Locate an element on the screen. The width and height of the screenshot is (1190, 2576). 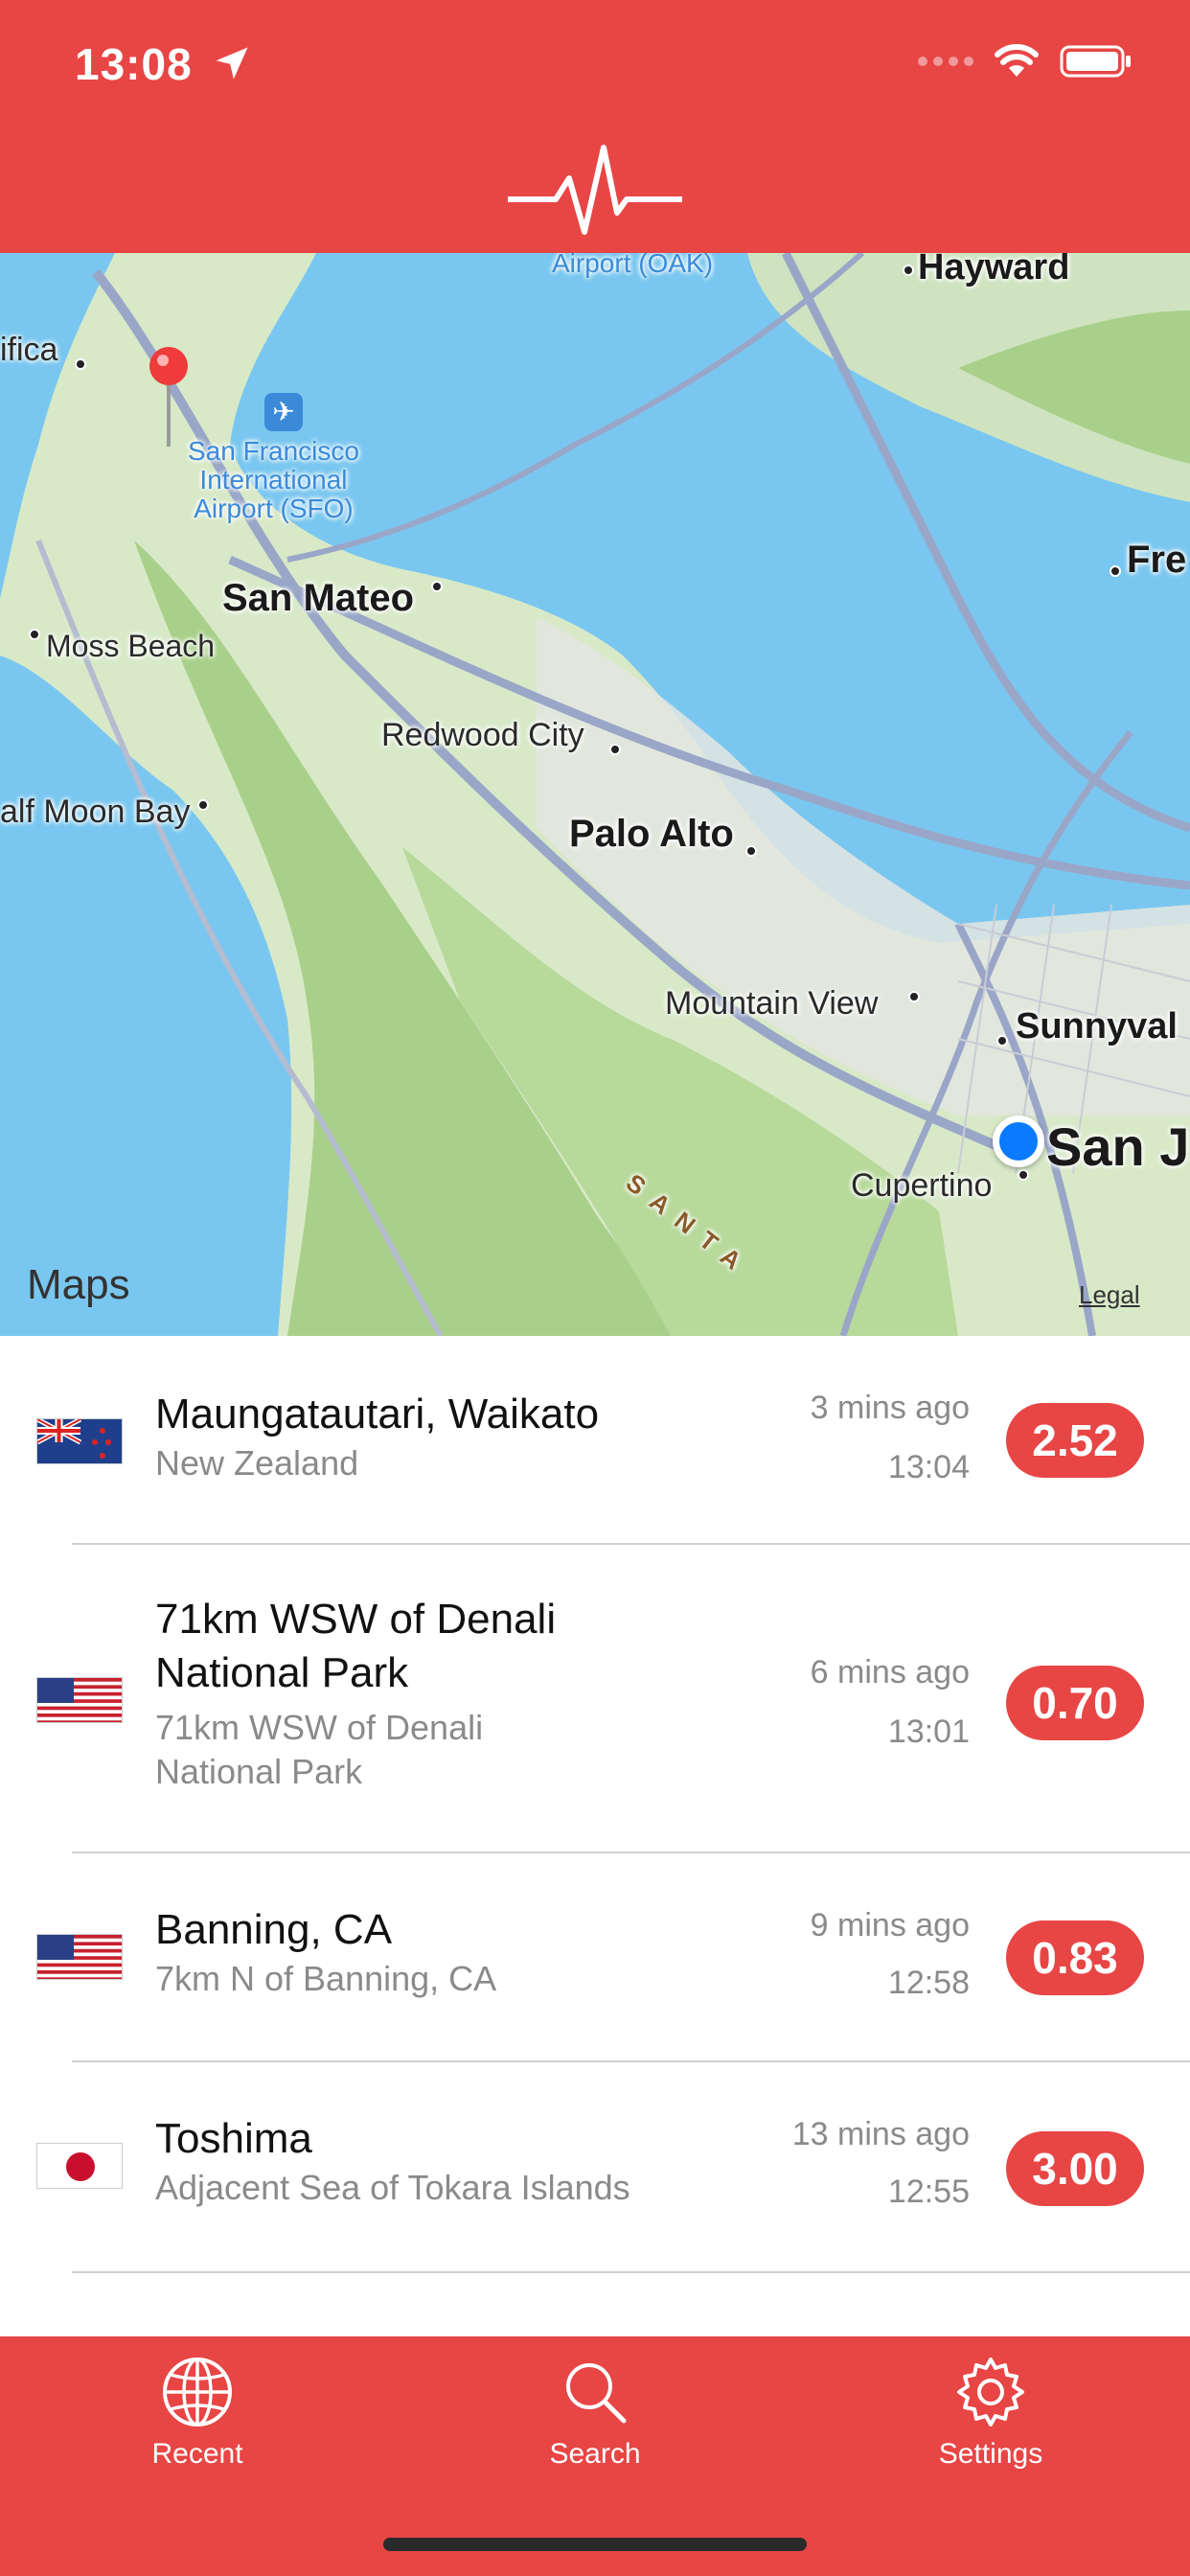
magnitude-badge: 3.00 is located at coordinates (1075, 2168).